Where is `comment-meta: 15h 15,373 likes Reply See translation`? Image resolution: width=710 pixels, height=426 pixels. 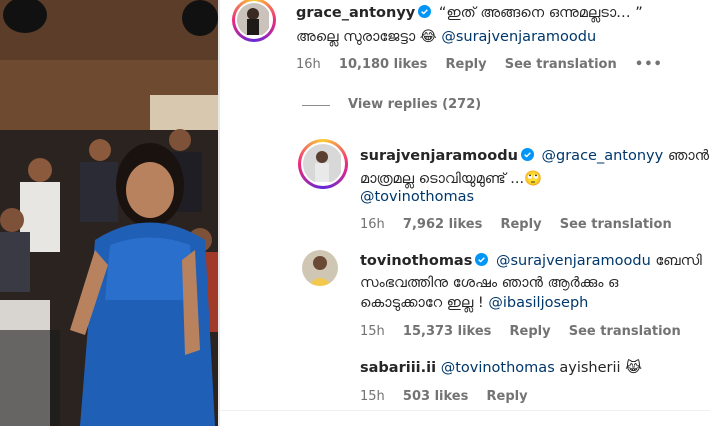 comment-meta: 15h 15,373 likes Reply See translation is located at coordinates (527, 331).